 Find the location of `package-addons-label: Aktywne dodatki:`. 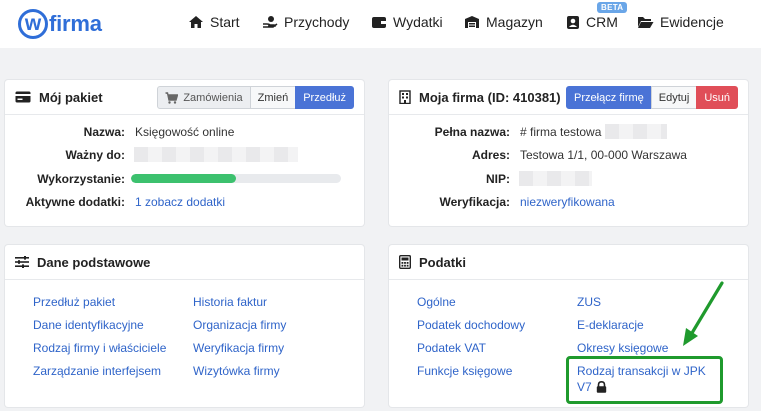

package-addons-label: Aktywne dodatki: is located at coordinates (75, 202).